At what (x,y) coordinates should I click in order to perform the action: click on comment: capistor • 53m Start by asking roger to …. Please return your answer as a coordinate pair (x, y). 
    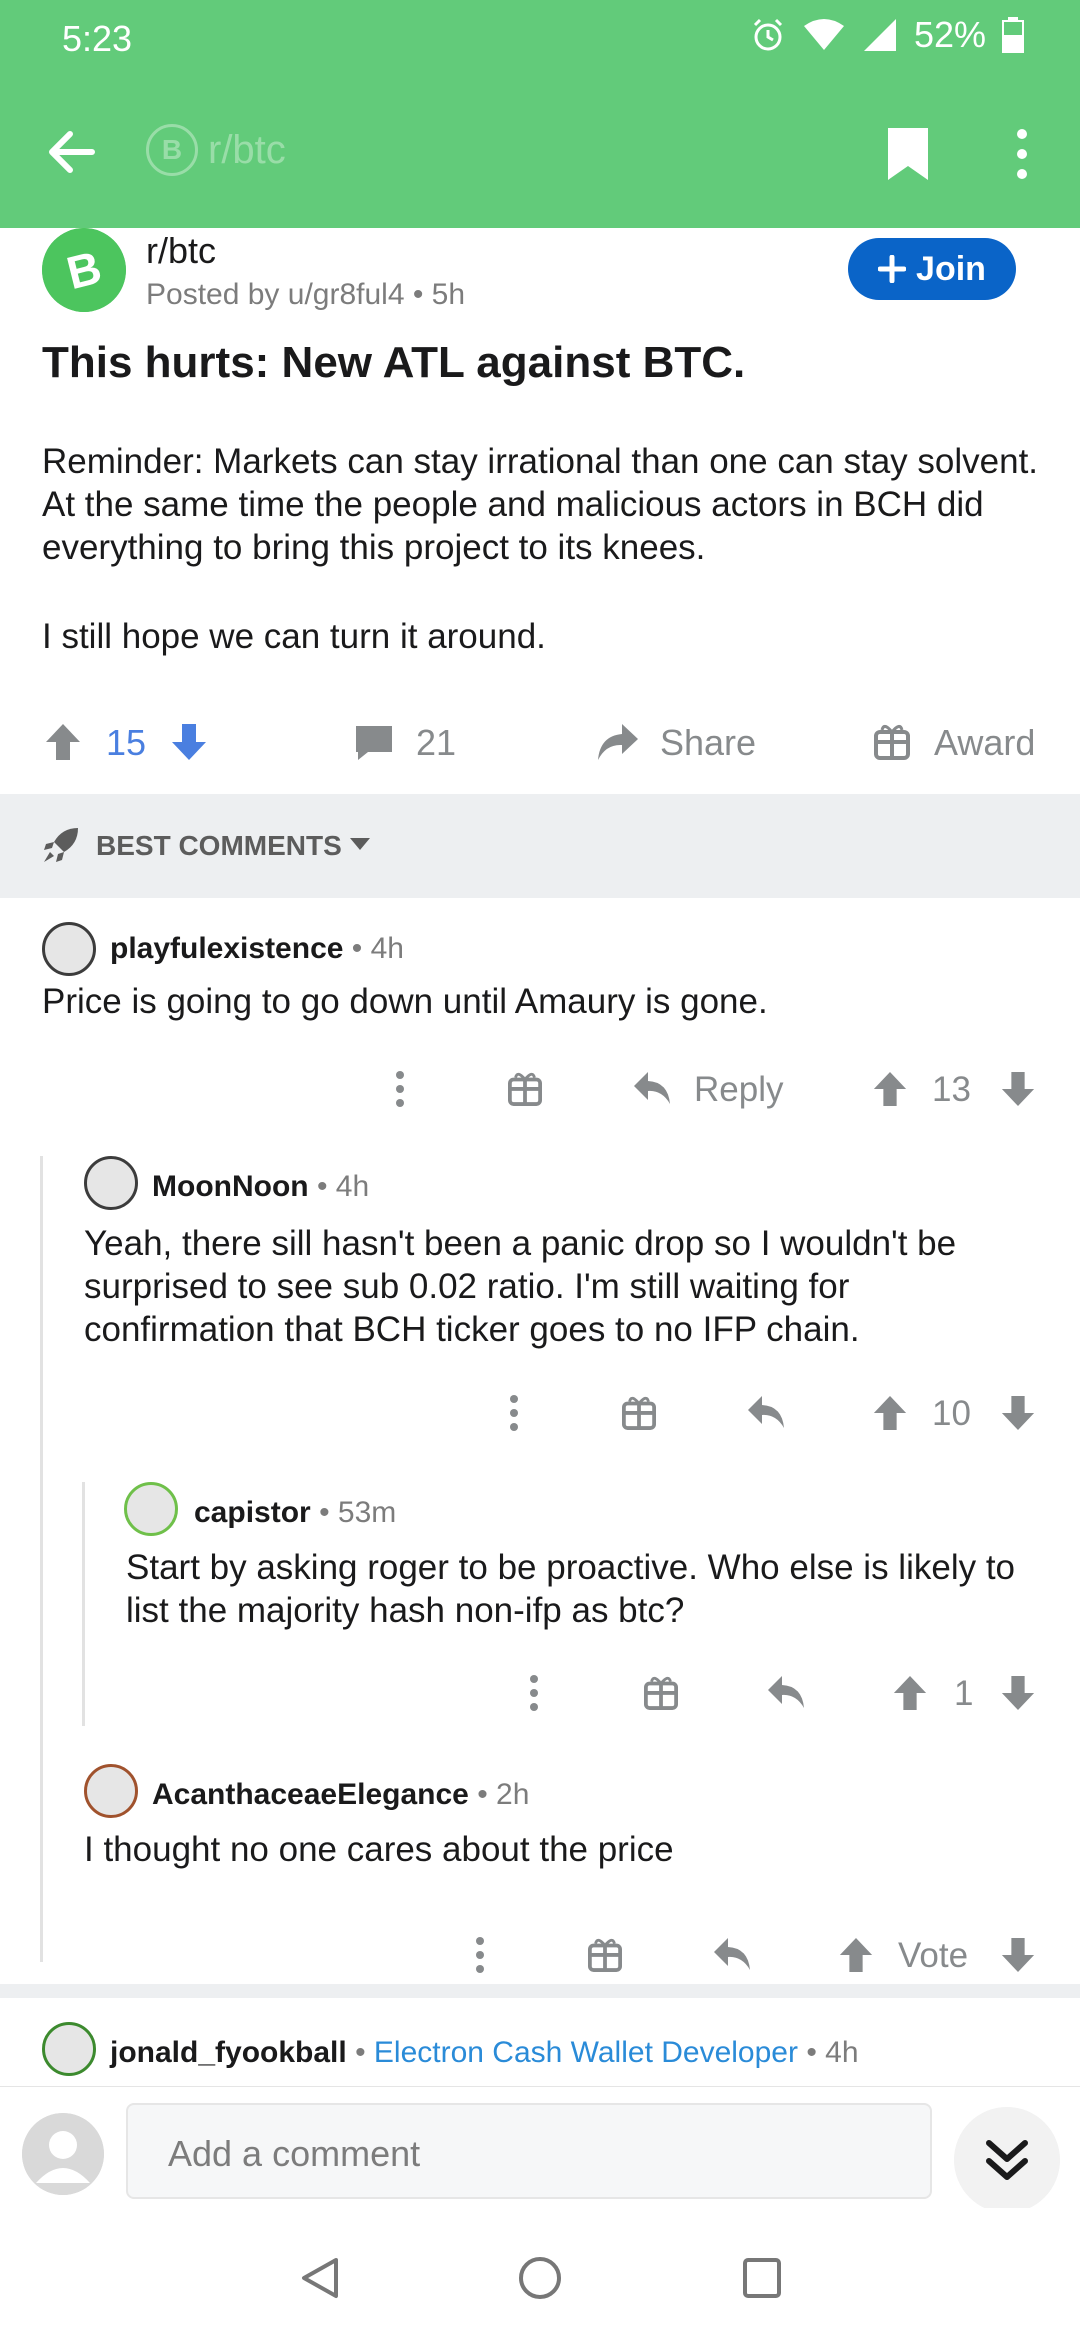
    Looking at the image, I should click on (540, 1607).